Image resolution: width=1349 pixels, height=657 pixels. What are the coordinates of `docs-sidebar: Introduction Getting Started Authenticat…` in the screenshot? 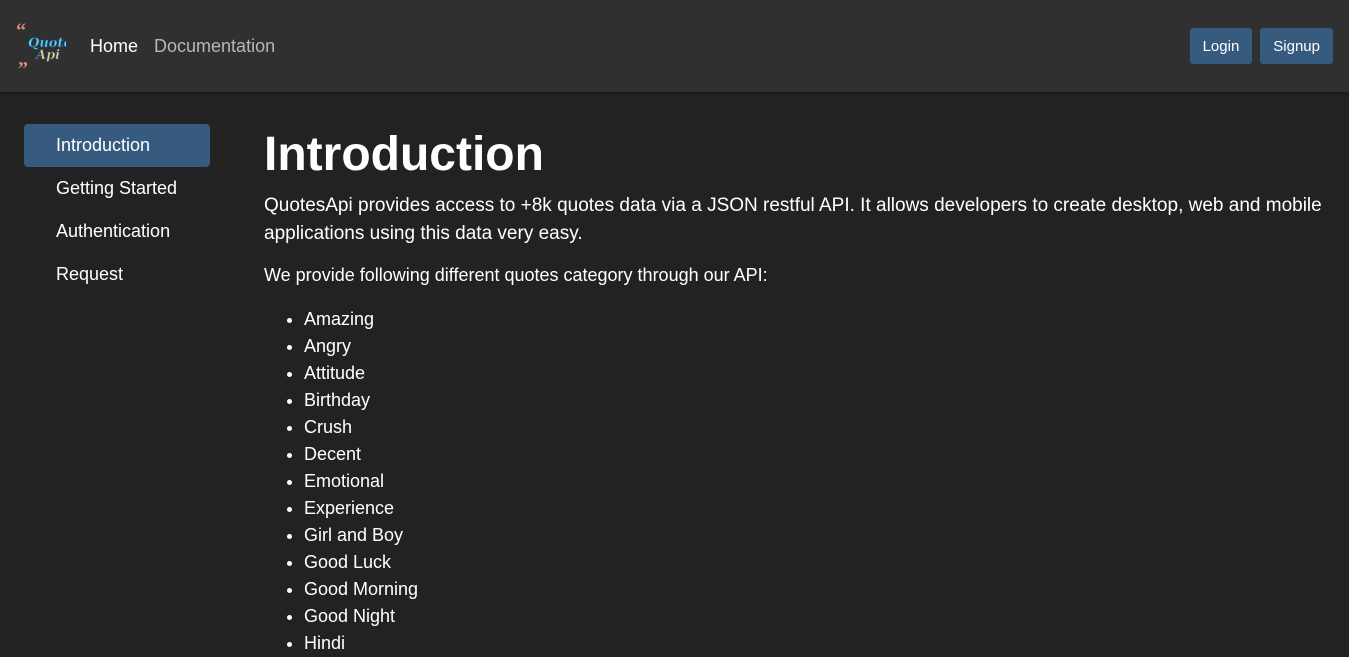 It's located at (117, 210).